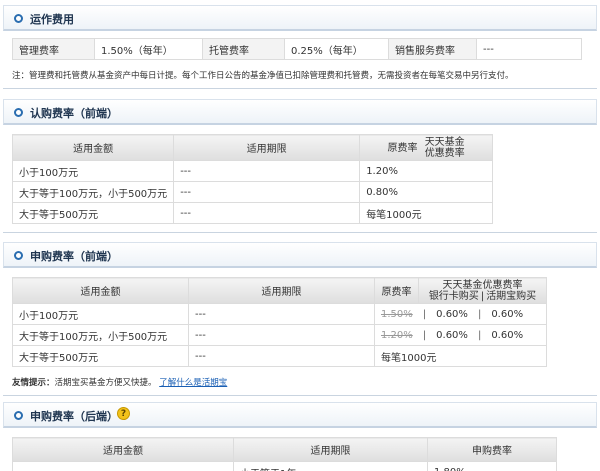  I want to click on table-header-row: 适用金额 适用期限 原费率 天天基金优惠费率 银行卡购买 | 活期宝购买, so click(279, 290).